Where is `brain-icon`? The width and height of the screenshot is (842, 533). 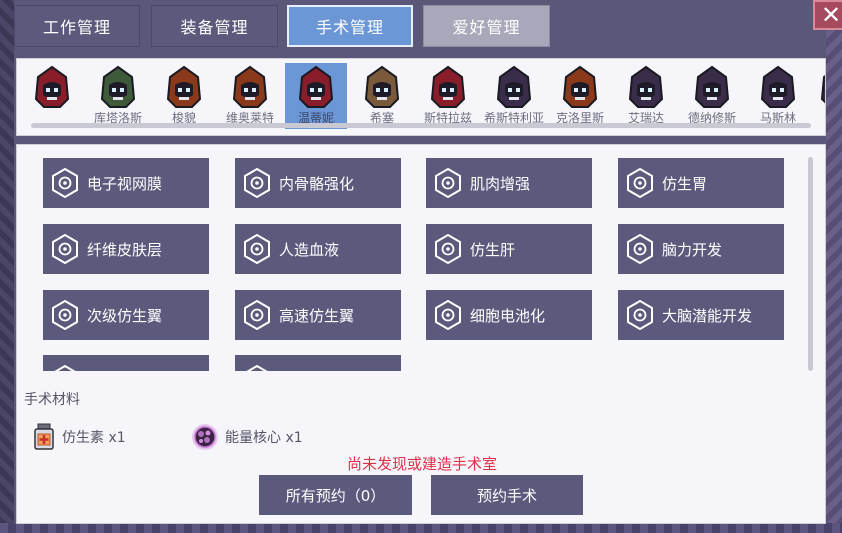 brain-icon is located at coordinates (640, 249).